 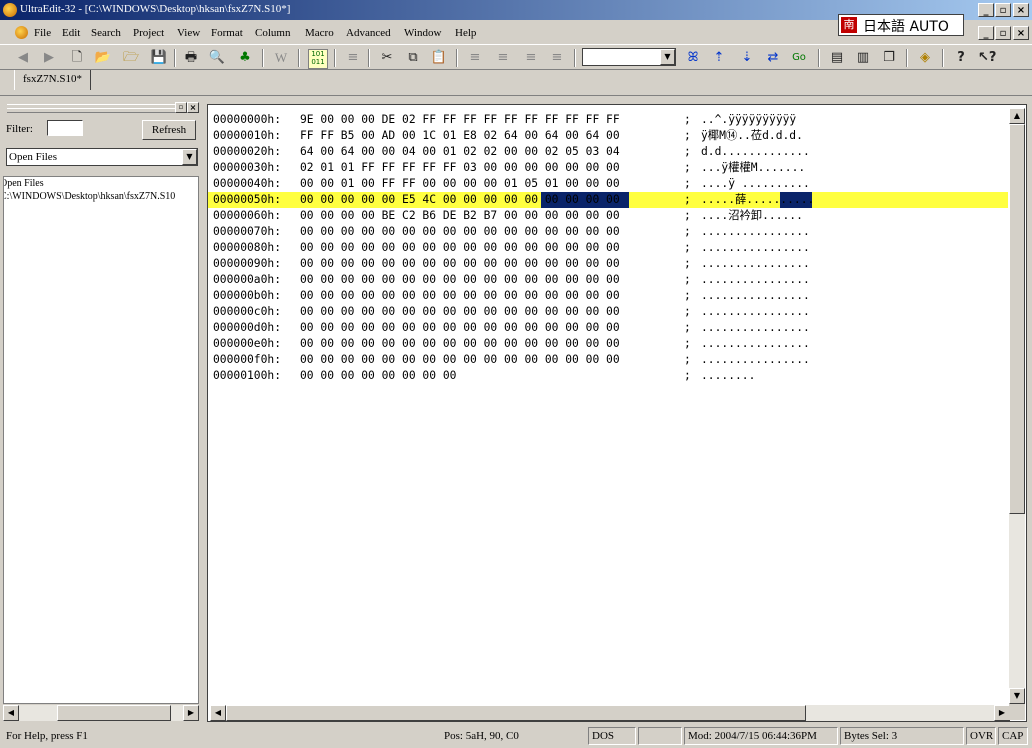 What do you see at coordinates (245, 58) in the screenshot?
I see `spell-check-icon: ♣` at bounding box center [245, 58].